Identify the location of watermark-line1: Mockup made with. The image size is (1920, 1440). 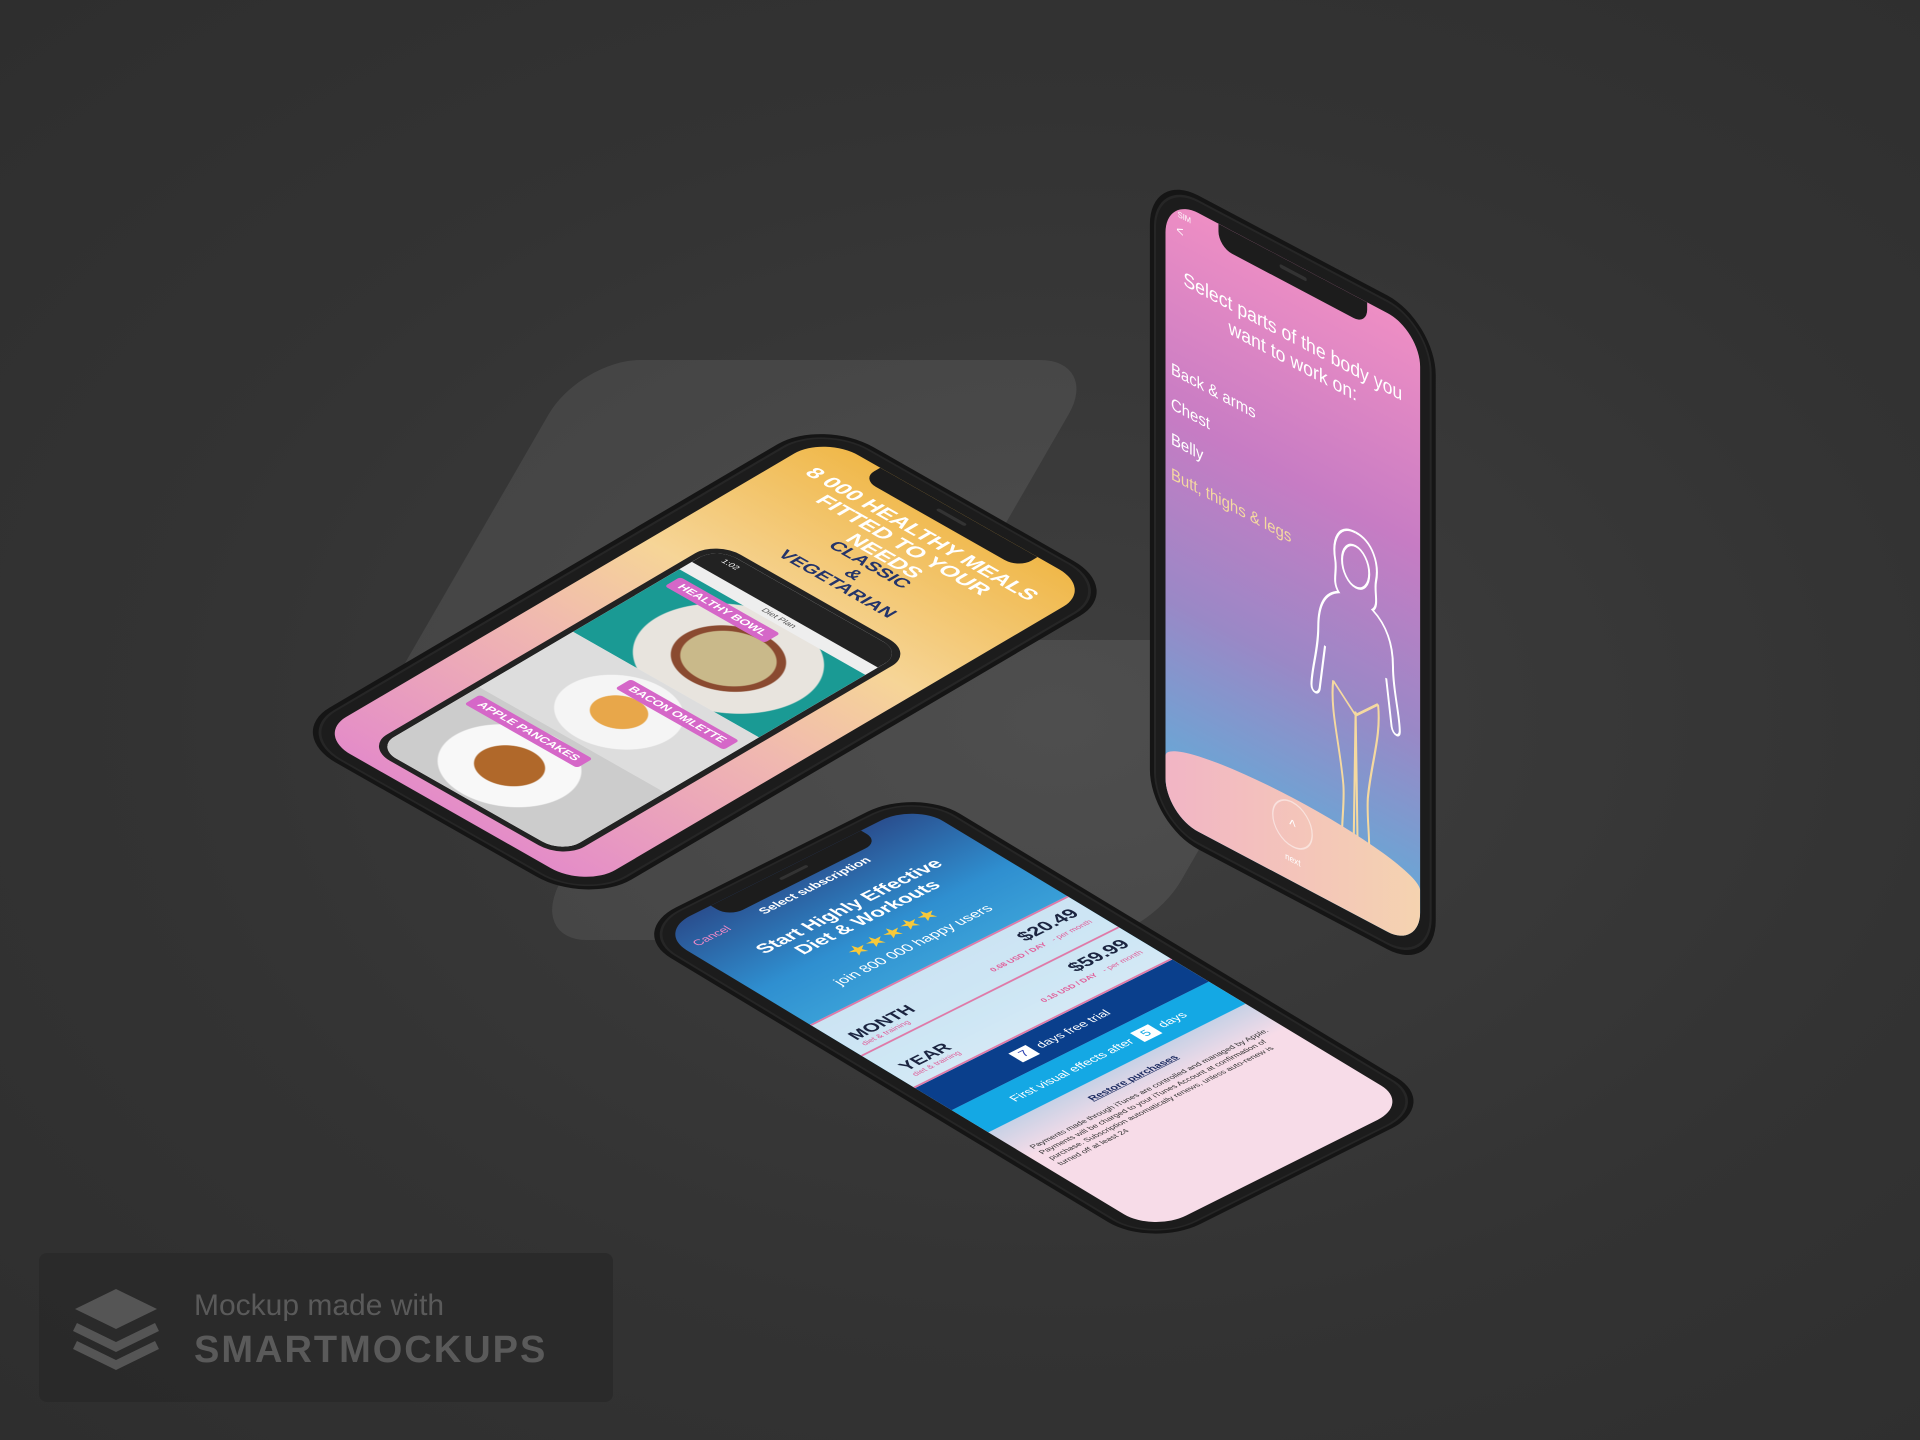
(319, 1305).